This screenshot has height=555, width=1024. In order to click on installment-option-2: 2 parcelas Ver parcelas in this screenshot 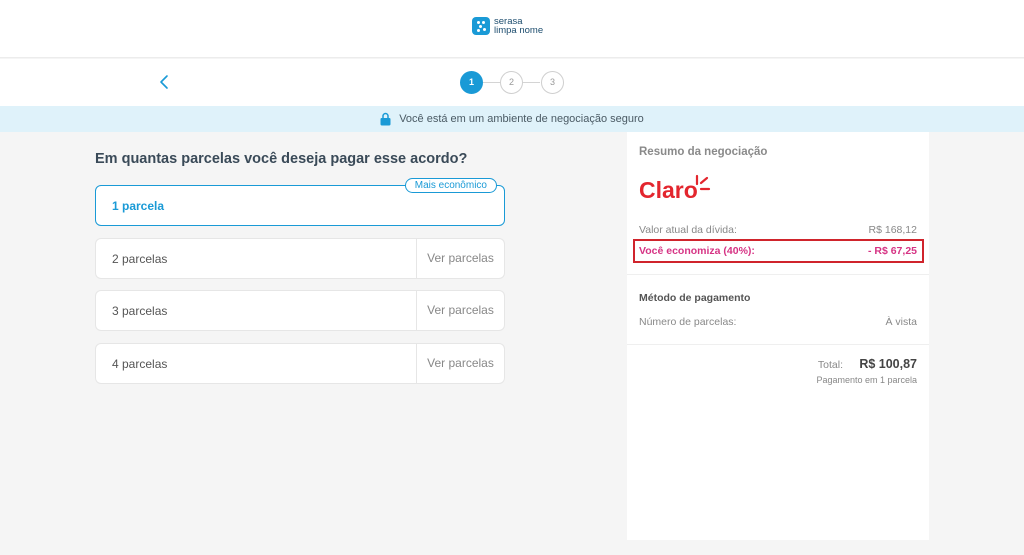, I will do `click(300, 258)`.